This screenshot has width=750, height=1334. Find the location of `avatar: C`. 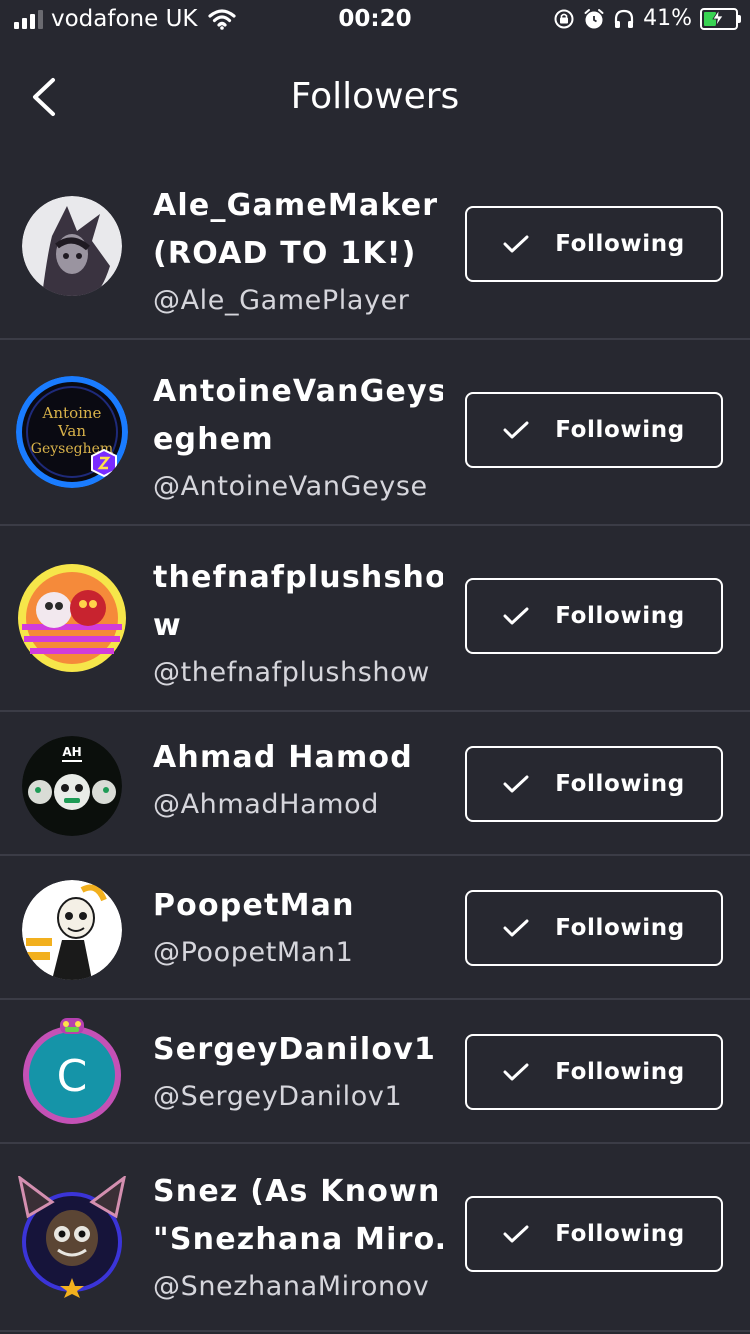

avatar: C is located at coordinates (72, 1071).